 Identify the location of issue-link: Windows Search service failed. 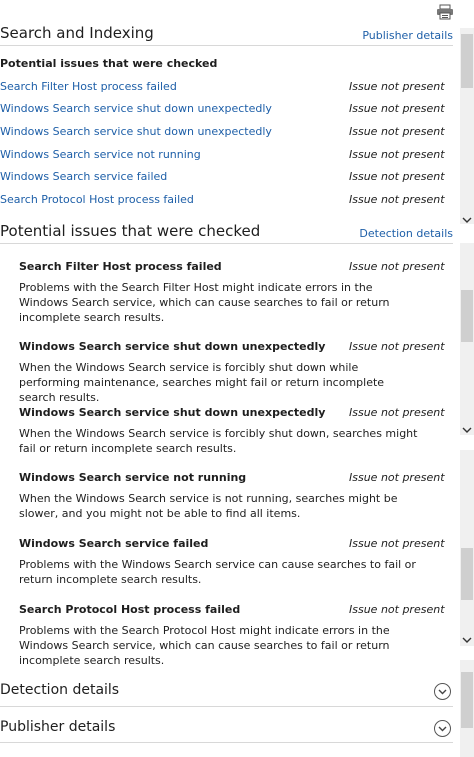
(83, 176).